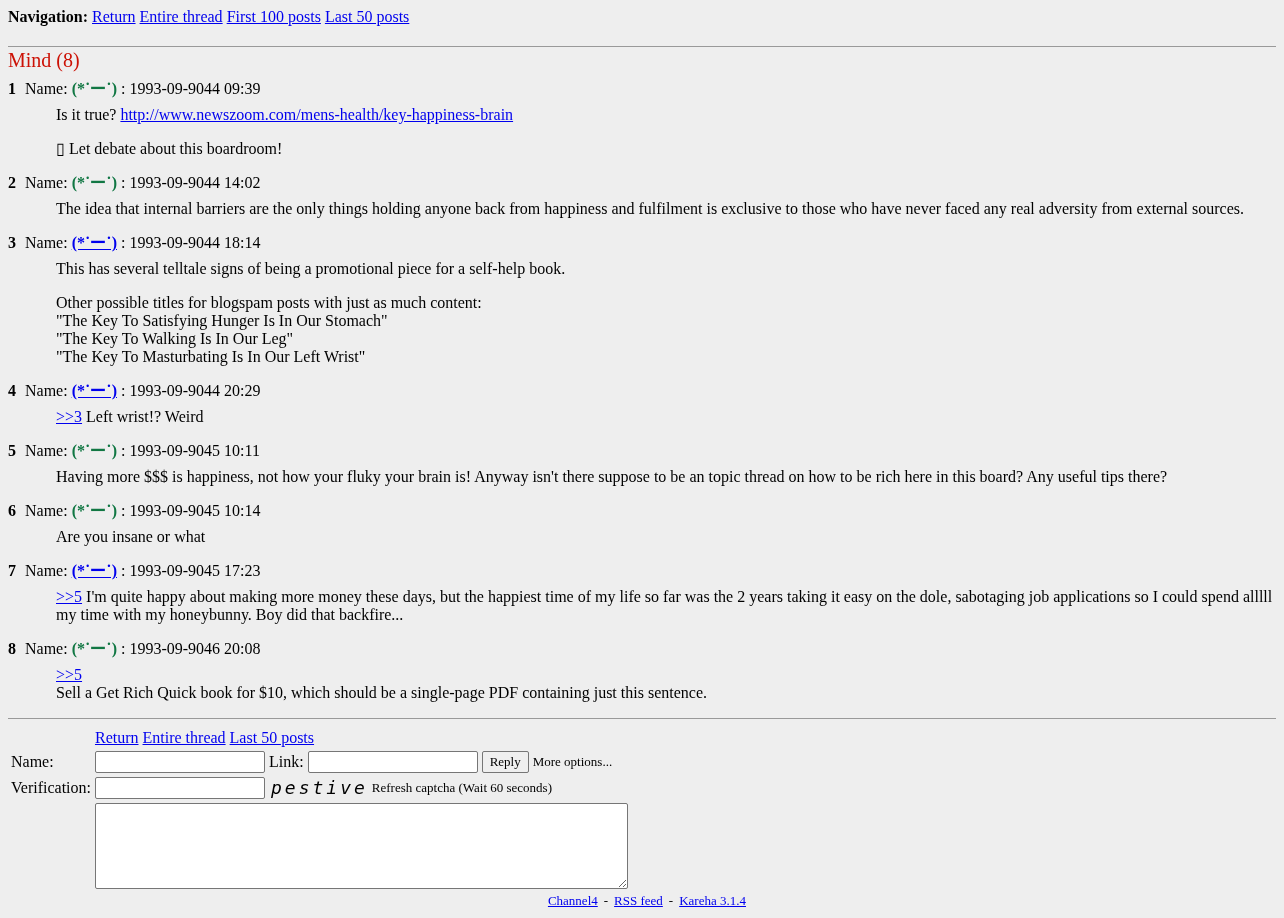 This screenshot has width=1284, height=918. What do you see at coordinates (572, 900) in the screenshot?
I see `footer-link: Channel4` at bounding box center [572, 900].